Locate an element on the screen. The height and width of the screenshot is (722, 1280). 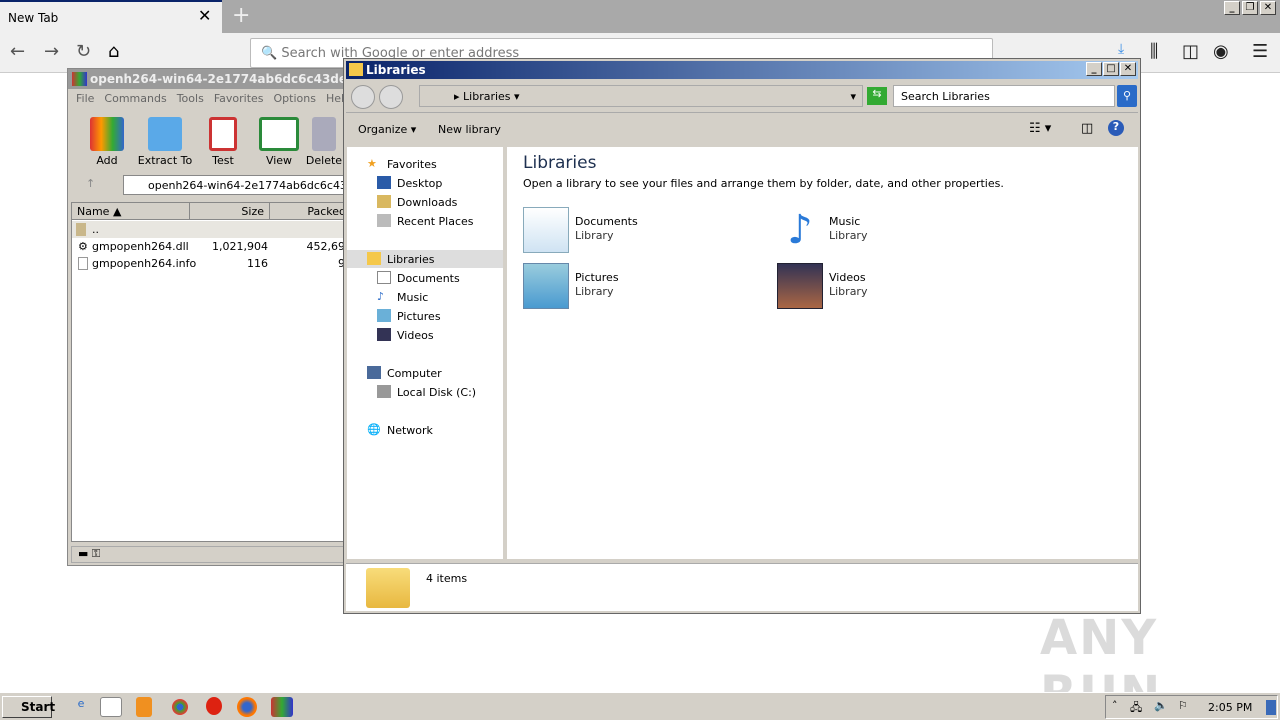
library-pictures: Pictures Library is located at coordinates (638, 288).